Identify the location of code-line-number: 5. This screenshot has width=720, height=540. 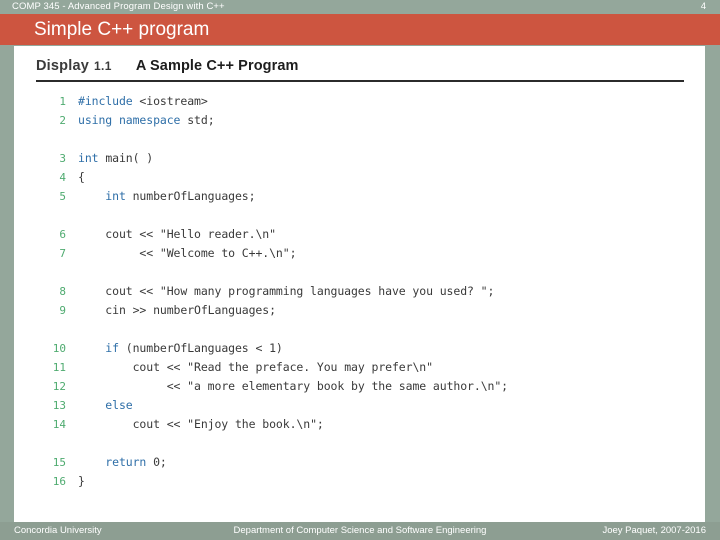
(62, 196).